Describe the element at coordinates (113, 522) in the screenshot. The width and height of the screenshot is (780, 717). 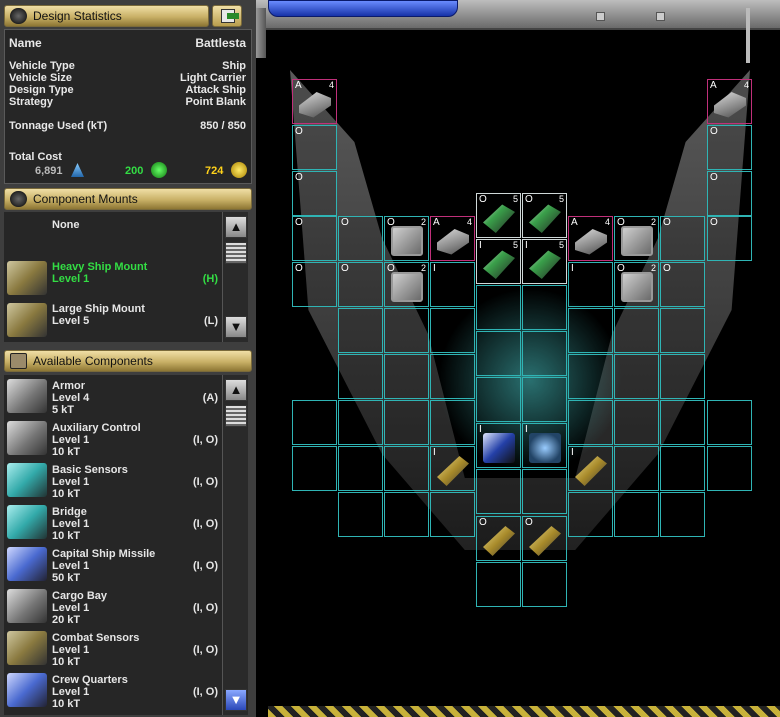
I see `component-item-bridge: Bridge Level 1 10 kT (I, O)` at that location.